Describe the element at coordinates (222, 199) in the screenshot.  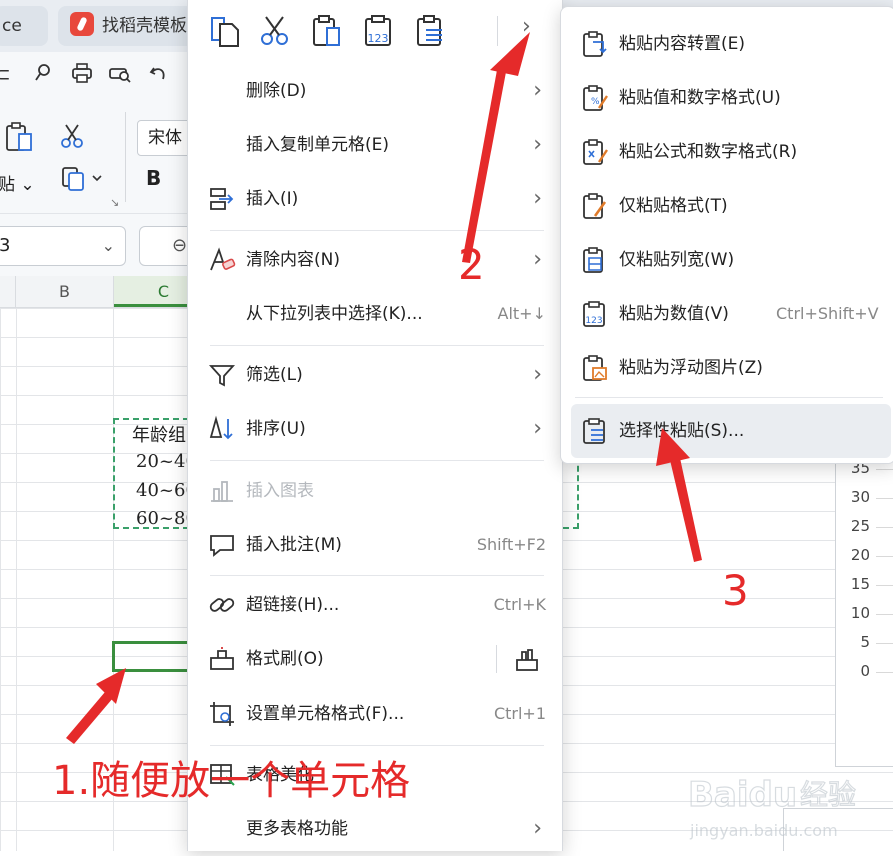
I see `insert-row-icon` at that location.